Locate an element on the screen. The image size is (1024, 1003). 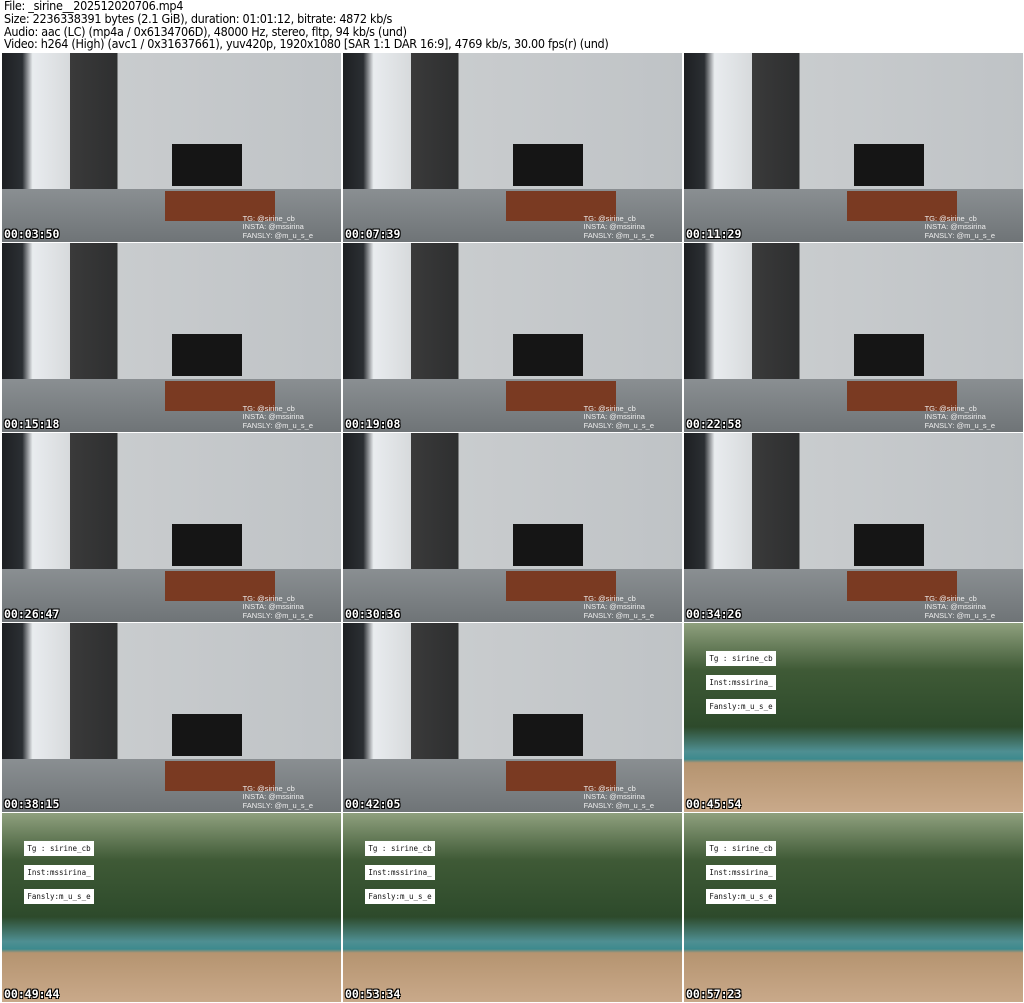
timestamp: 00:03:50 is located at coordinates (32, 234).